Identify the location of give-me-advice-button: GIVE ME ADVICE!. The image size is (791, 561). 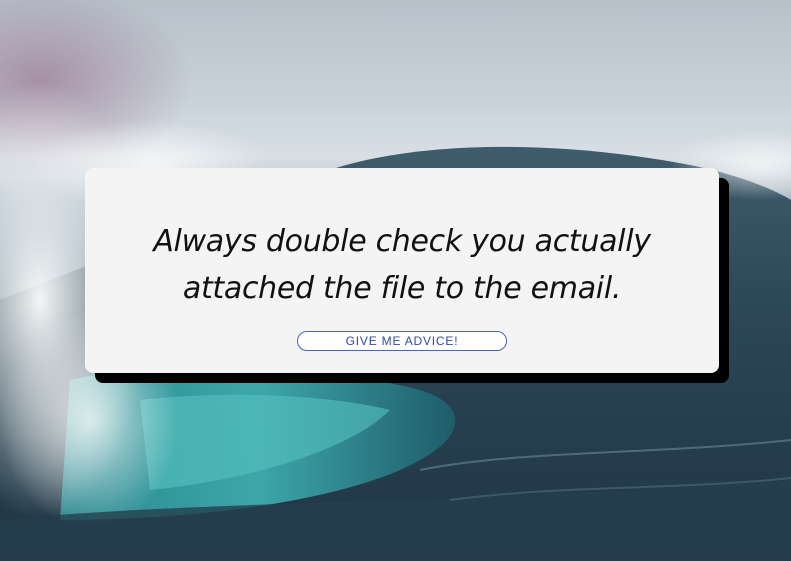
(402, 341).